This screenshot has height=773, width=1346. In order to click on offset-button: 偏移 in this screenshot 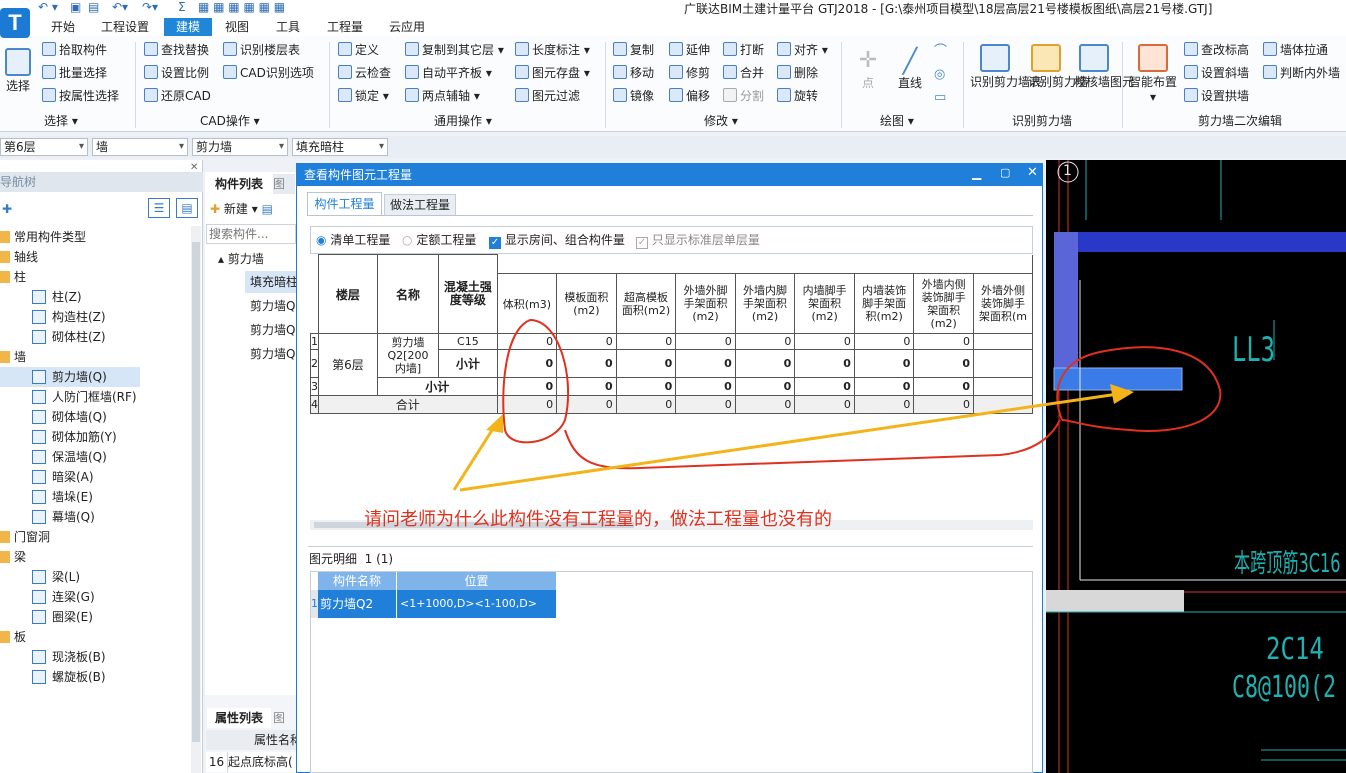, I will do `click(689, 96)`.